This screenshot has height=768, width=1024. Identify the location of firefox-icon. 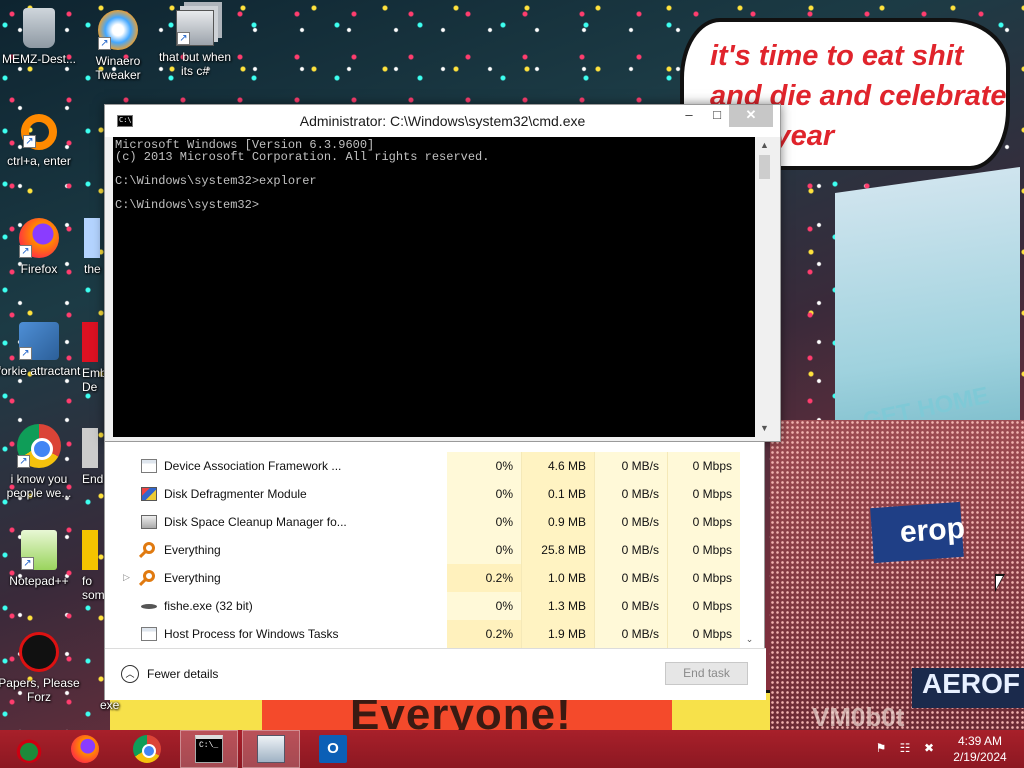
(85, 749).